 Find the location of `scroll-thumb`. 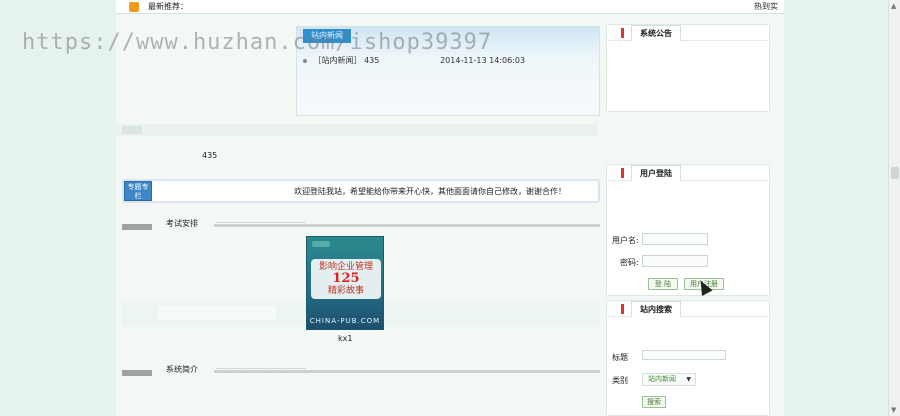

scroll-thumb is located at coordinates (895, 173).